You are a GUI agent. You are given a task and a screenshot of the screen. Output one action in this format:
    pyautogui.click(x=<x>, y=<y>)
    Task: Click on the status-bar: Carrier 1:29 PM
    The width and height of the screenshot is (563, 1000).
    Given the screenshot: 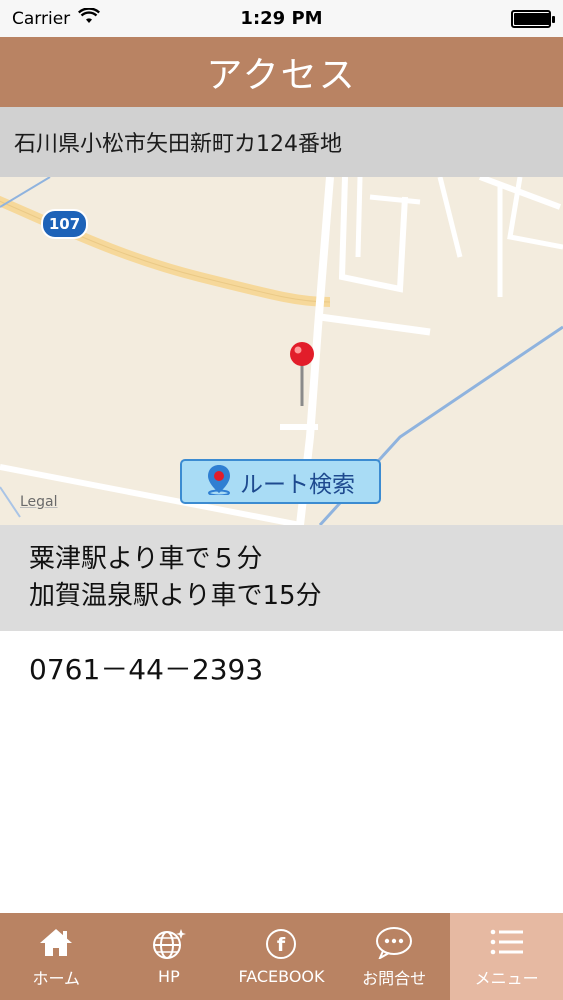 What is the action you would take?
    pyautogui.click(x=281, y=18)
    